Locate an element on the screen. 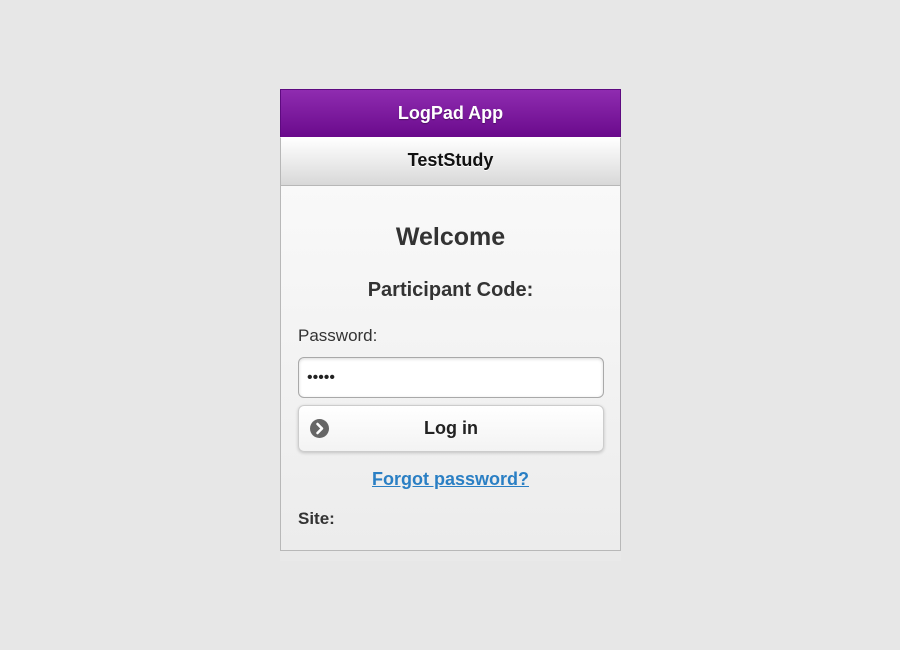 This screenshot has width=900, height=650. participant-code-label: Participant Code: is located at coordinates (450, 290).